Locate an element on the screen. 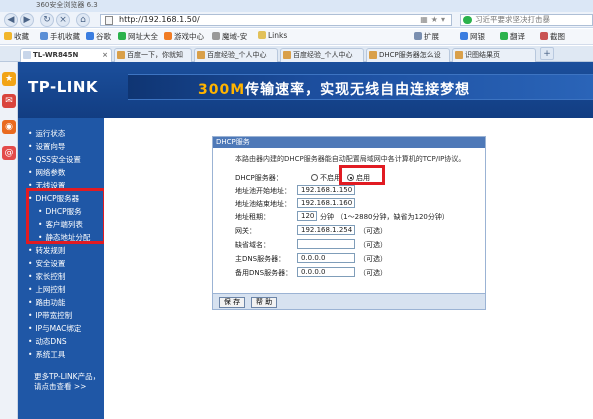 The image size is (593, 419). home-icon: ⌂ is located at coordinates (83, 20).